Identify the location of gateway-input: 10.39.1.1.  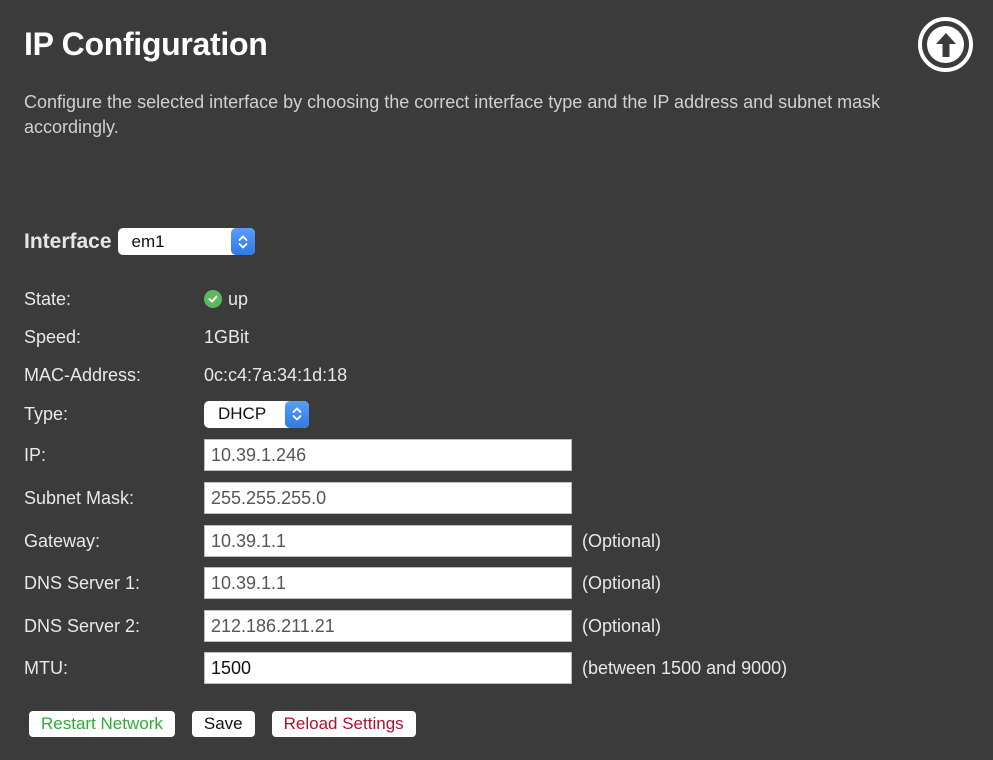
(388, 541).